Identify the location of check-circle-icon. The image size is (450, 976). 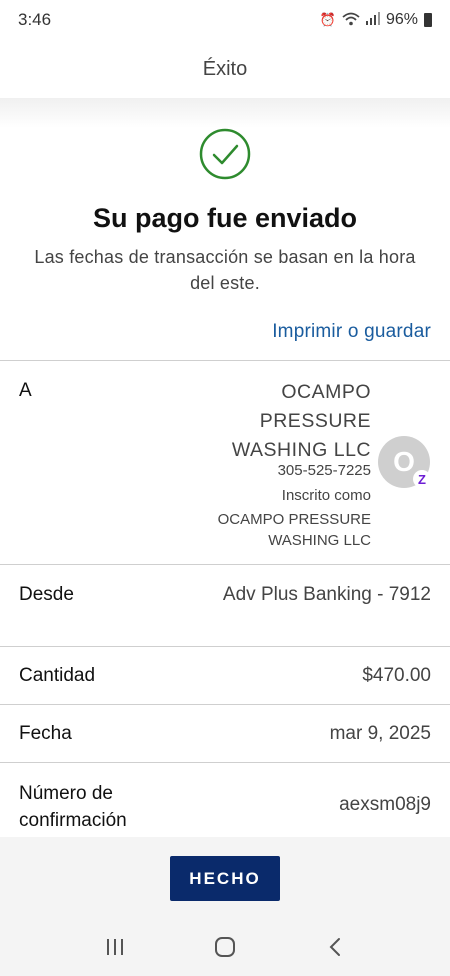
(225, 154).